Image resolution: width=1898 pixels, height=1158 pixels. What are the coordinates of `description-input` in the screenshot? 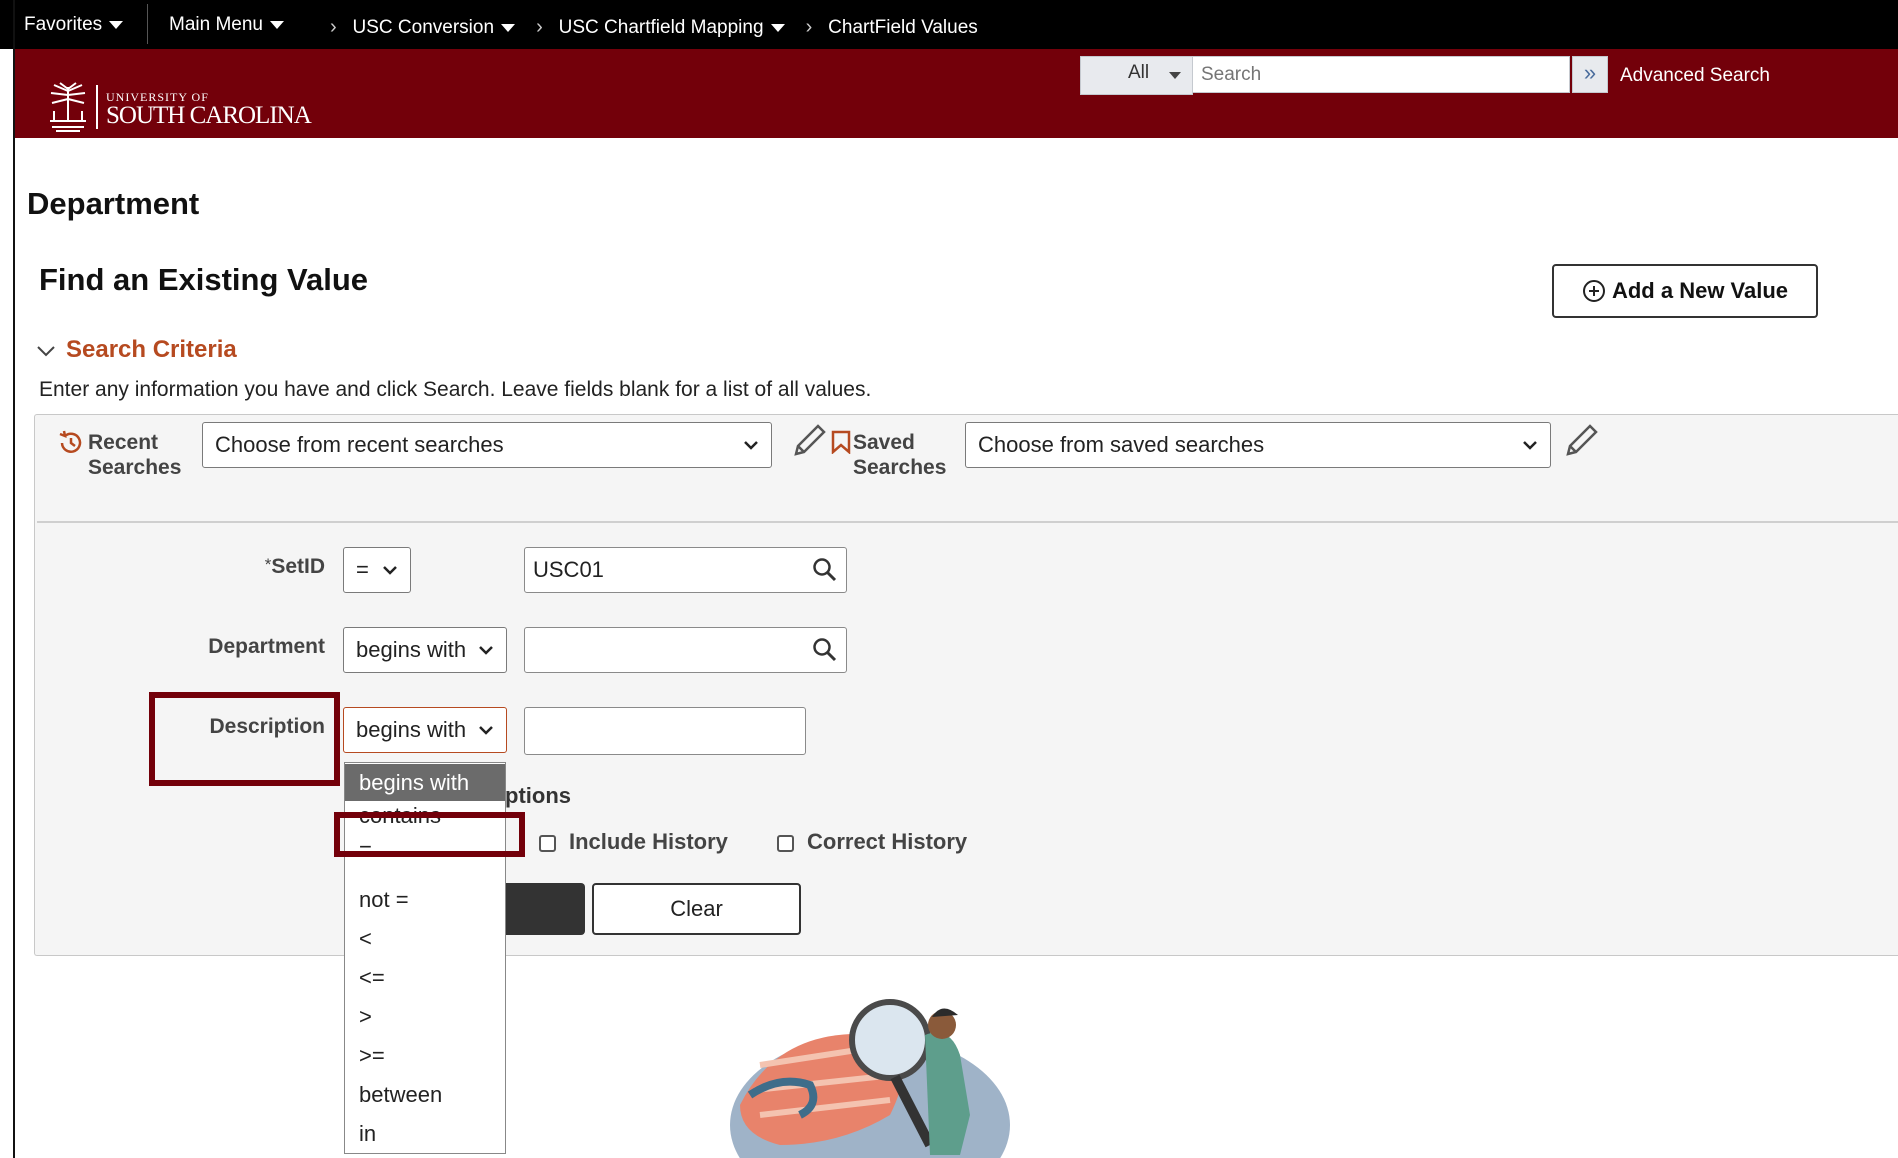 It's located at (665, 731).